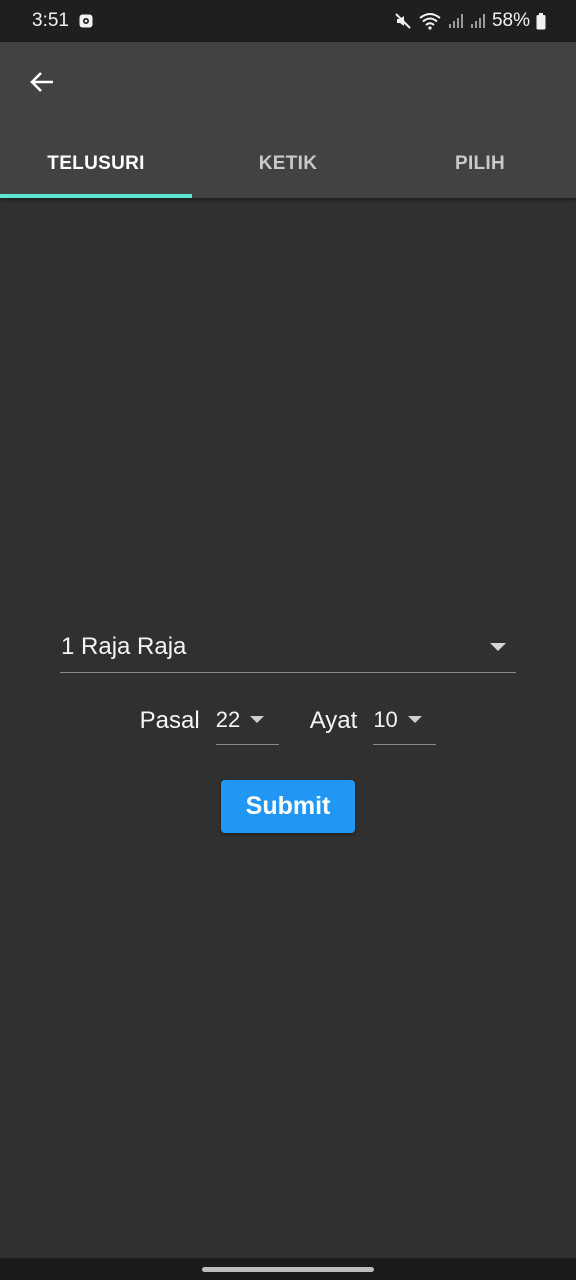 Image resolution: width=576 pixels, height=1280 pixels. Describe the element at coordinates (50, 20) in the screenshot. I see `status-time: 3:51` at that location.